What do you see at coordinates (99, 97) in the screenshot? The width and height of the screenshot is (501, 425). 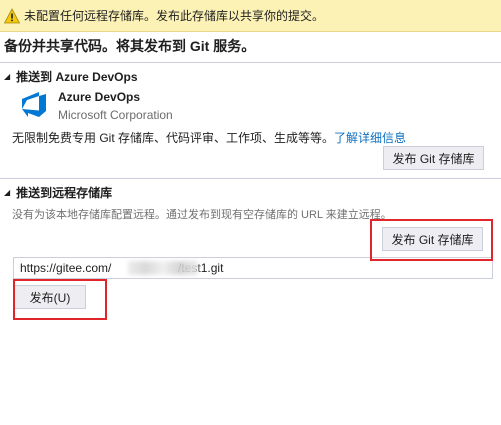 I see `provider-name: Azure DevOps` at bounding box center [99, 97].